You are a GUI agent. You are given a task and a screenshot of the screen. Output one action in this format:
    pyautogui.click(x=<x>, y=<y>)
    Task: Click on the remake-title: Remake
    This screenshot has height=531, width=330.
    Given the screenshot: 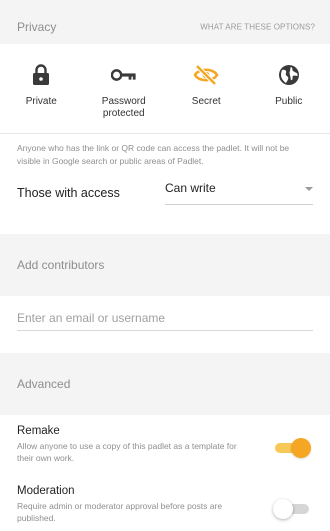 What is the action you would take?
    pyautogui.click(x=38, y=431)
    